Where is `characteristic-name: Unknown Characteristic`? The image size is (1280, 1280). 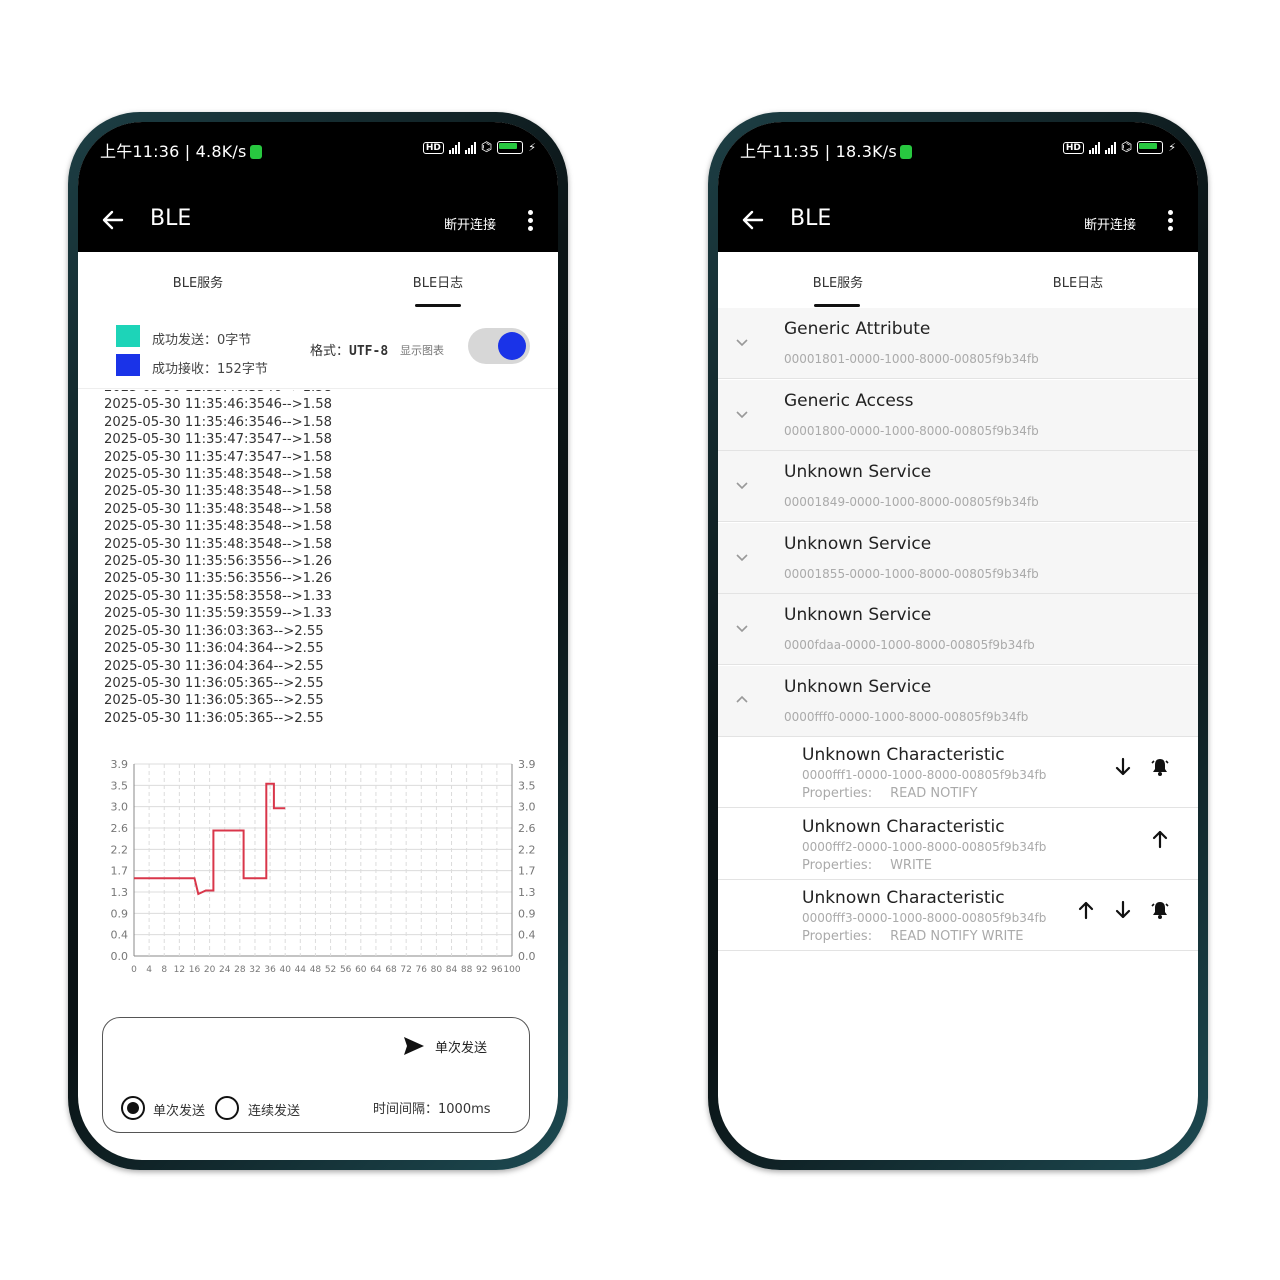
characteristic-name: Unknown Characteristic is located at coordinates (903, 755).